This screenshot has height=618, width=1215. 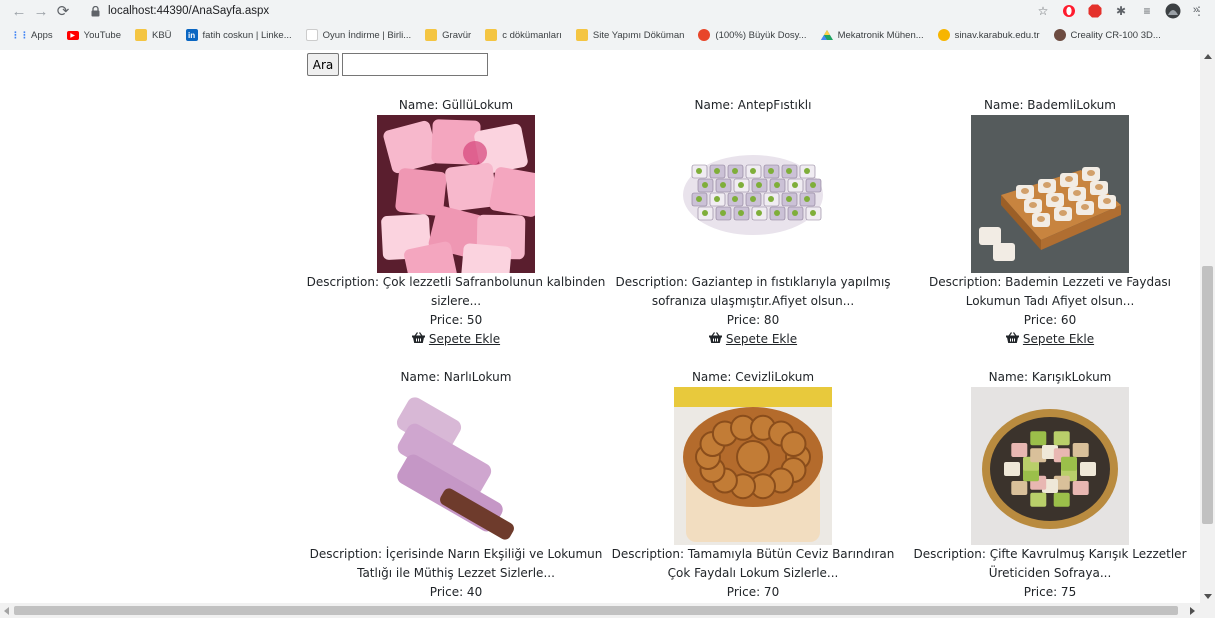 I want to click on opera-extension-icon, so click(x=1069, y=11).